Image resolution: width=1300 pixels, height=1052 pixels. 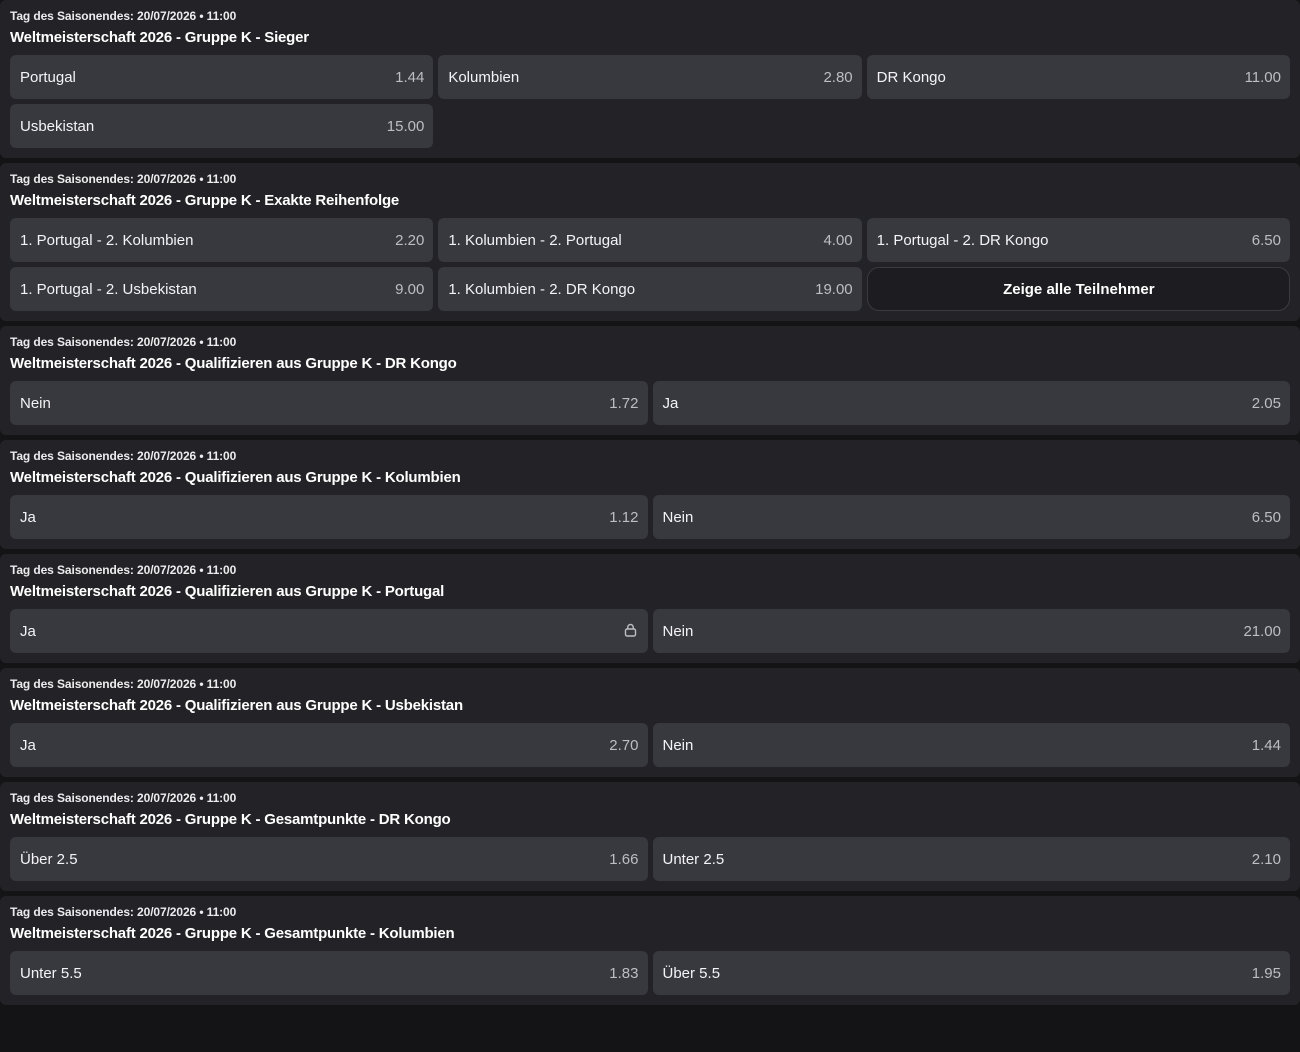 I want to click on outcome-button: 1. Portugal - 2. Kolumbien 2.20, so click(x=222, y=240).